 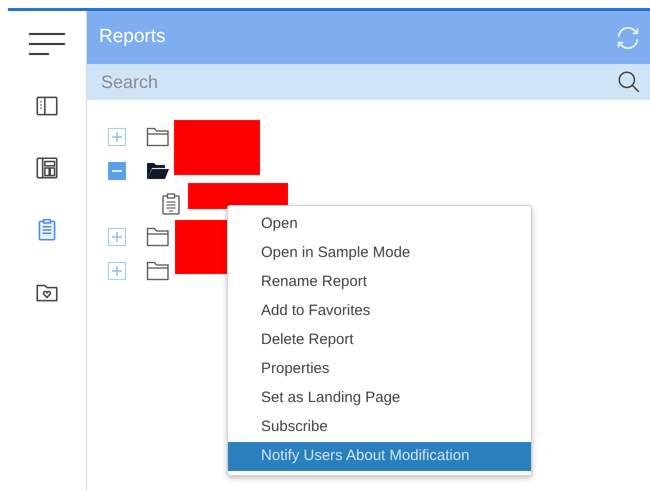 What do you see at coordinates (158, 171) in the screenshot?
I see `open-folder-icon` at bounding box center [158, 171].